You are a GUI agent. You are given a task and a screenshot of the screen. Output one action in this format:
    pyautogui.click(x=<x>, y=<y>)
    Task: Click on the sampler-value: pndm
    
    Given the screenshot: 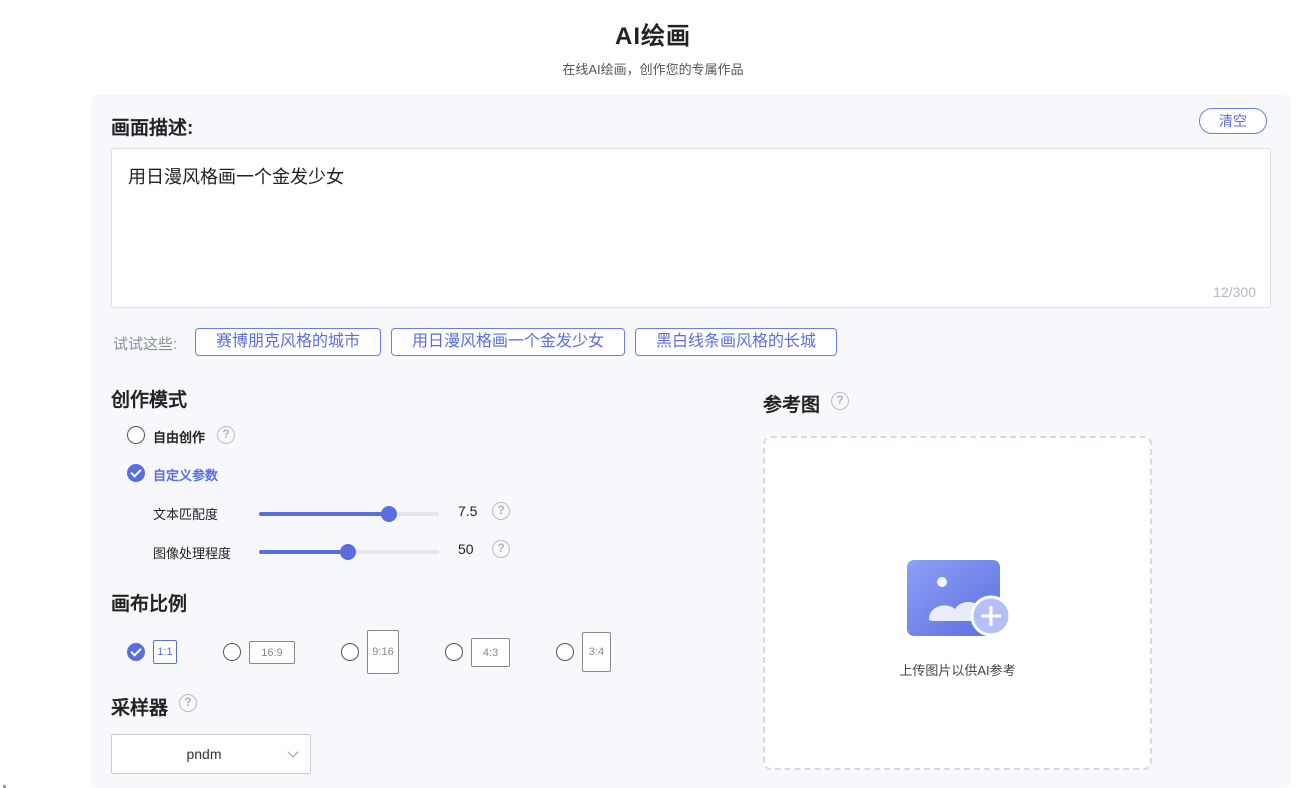 What is the action you would take?
    pyautogui.click(x=204, y=754)
    